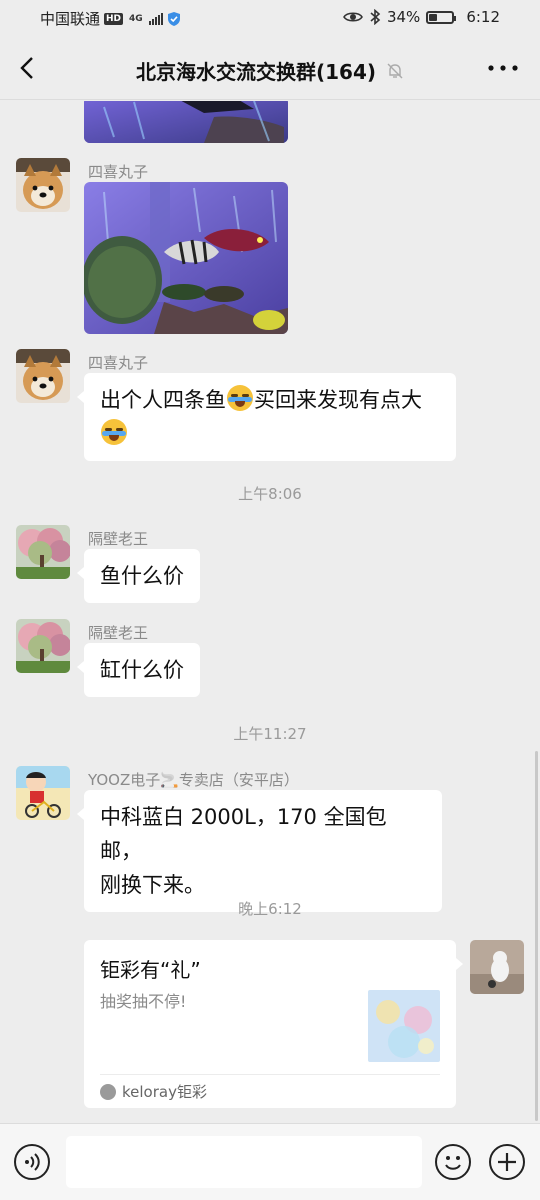 Image resolution: width=540 pixels, height=1200 pixels. I want to click on aquarium-photo-partial, so click(186, 122).